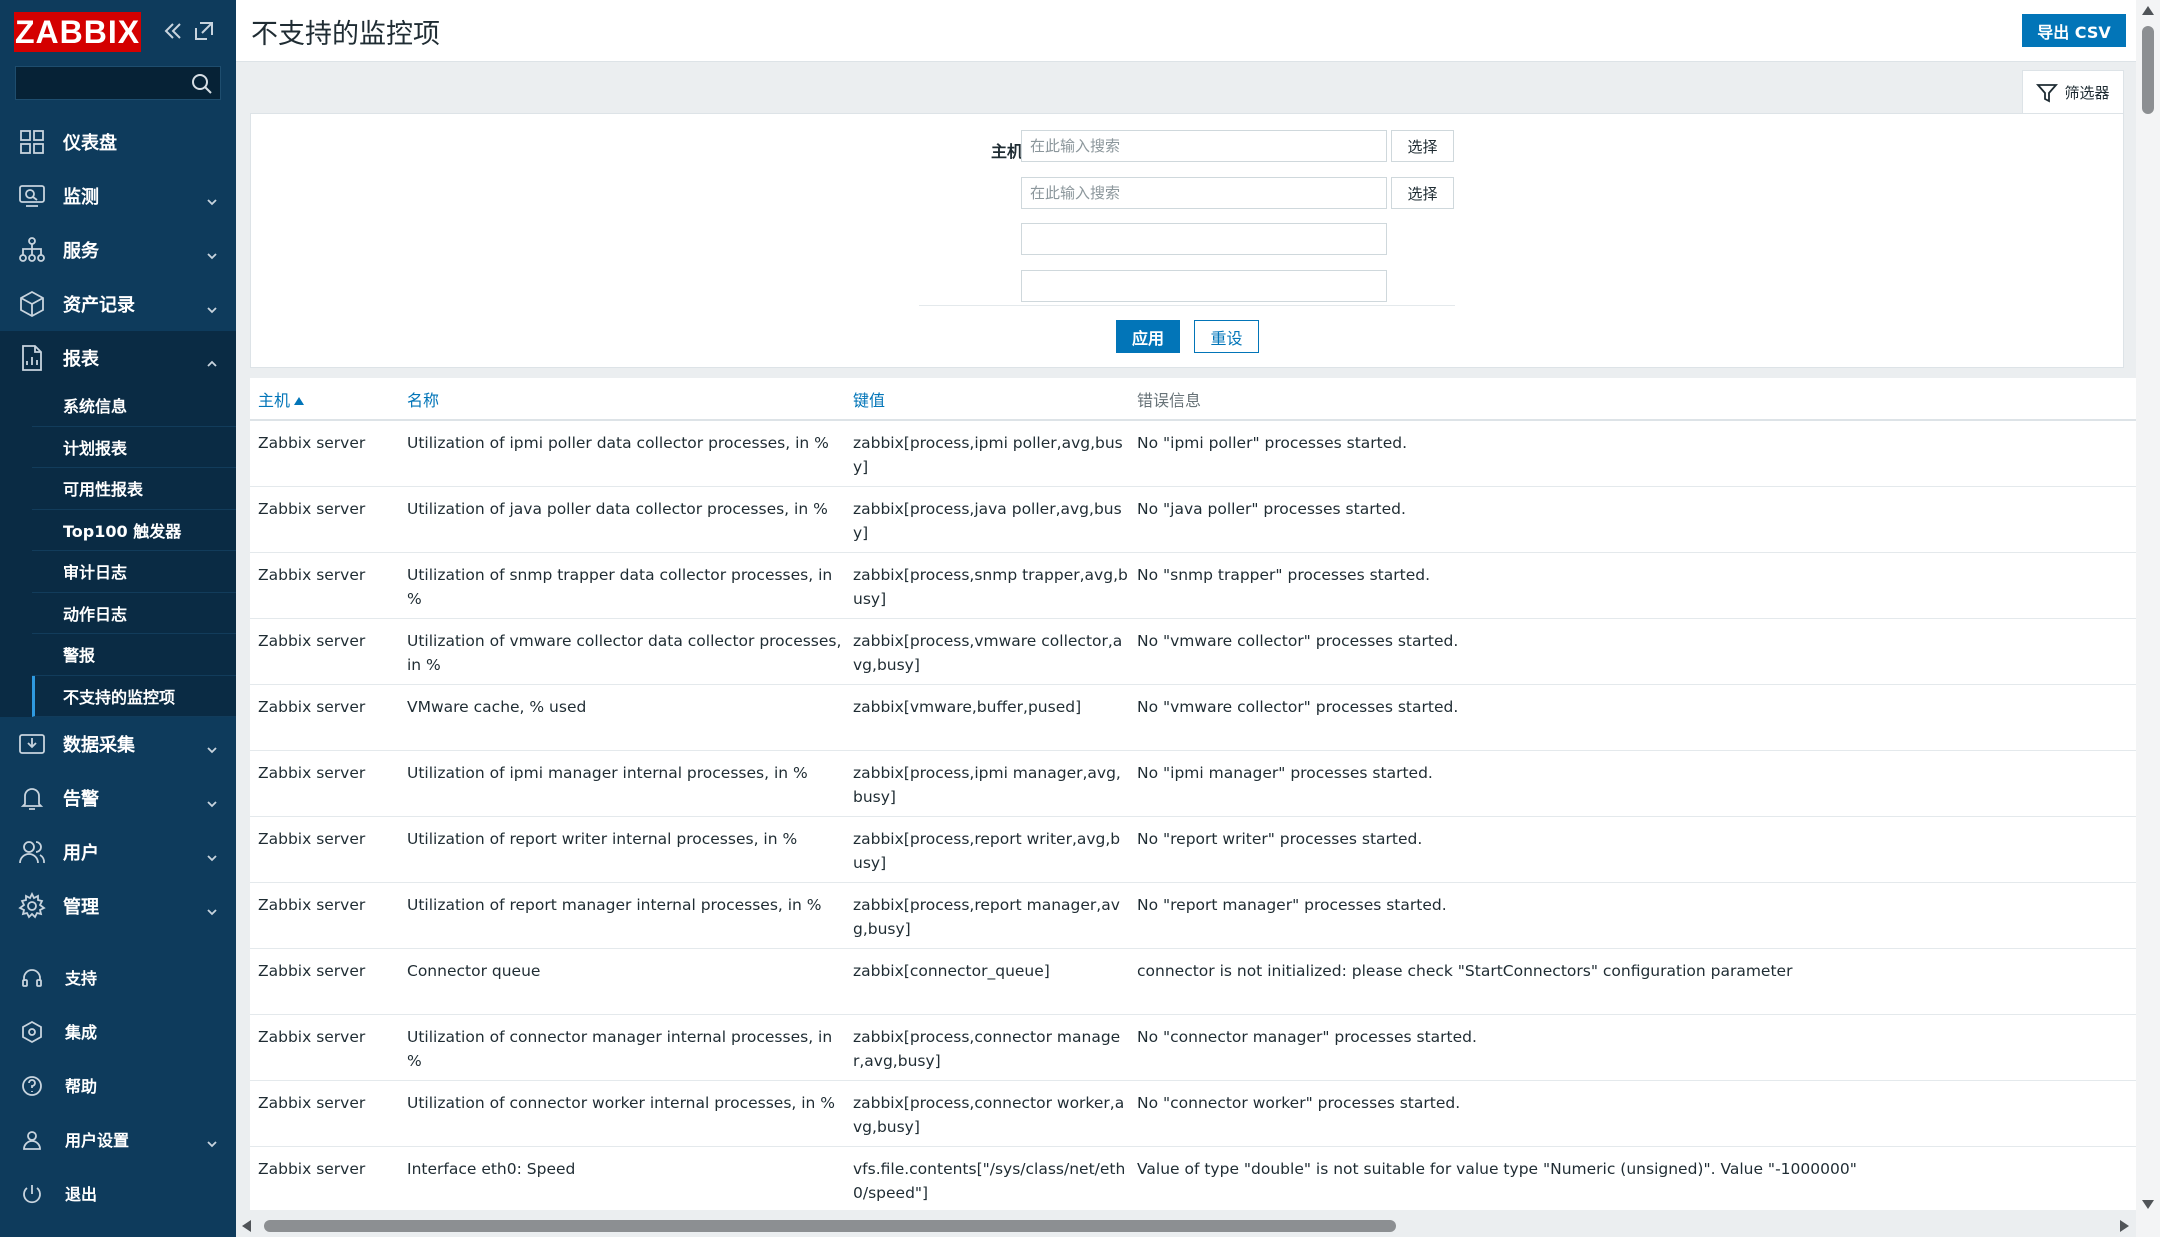 Image resolution: width=2160 pixels, height=1237 pixels. What do you see at coordinates (987, 717) in the screenshot?
I see `cell-key: zabbix[vmware,buffer,pused]` at bounding box center [987, 717].